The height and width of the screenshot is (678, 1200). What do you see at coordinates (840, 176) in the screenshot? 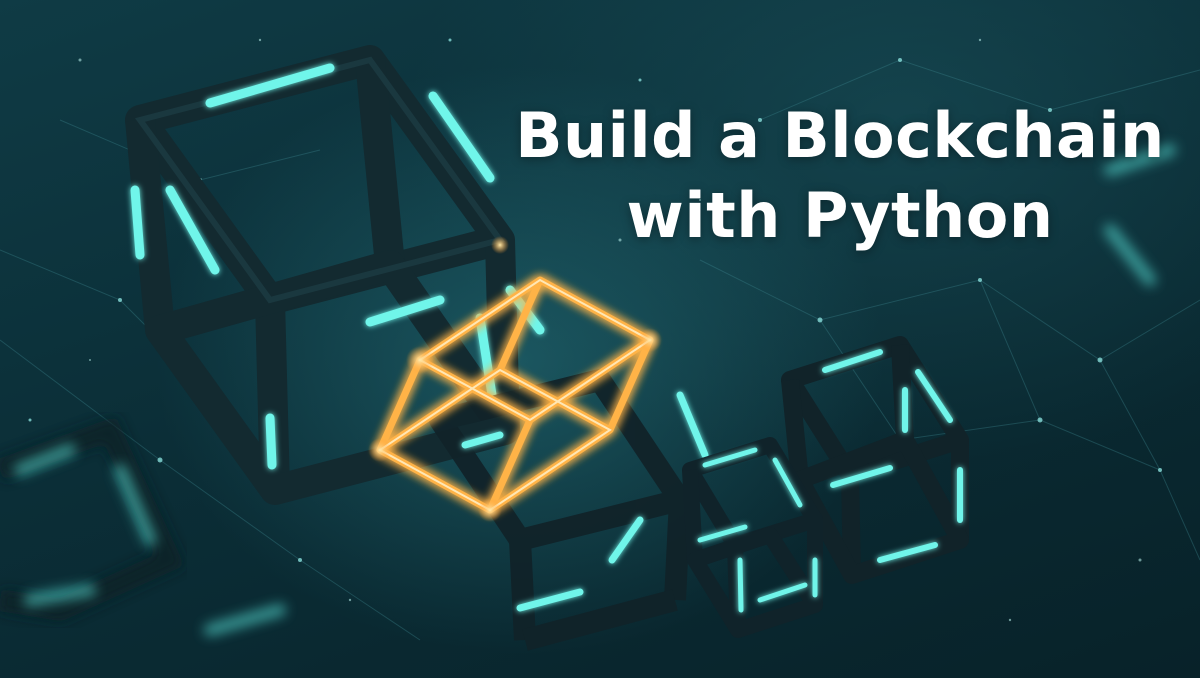
I see `page-title: Build a Blockchain with Python` at bounding box center [840, 176].